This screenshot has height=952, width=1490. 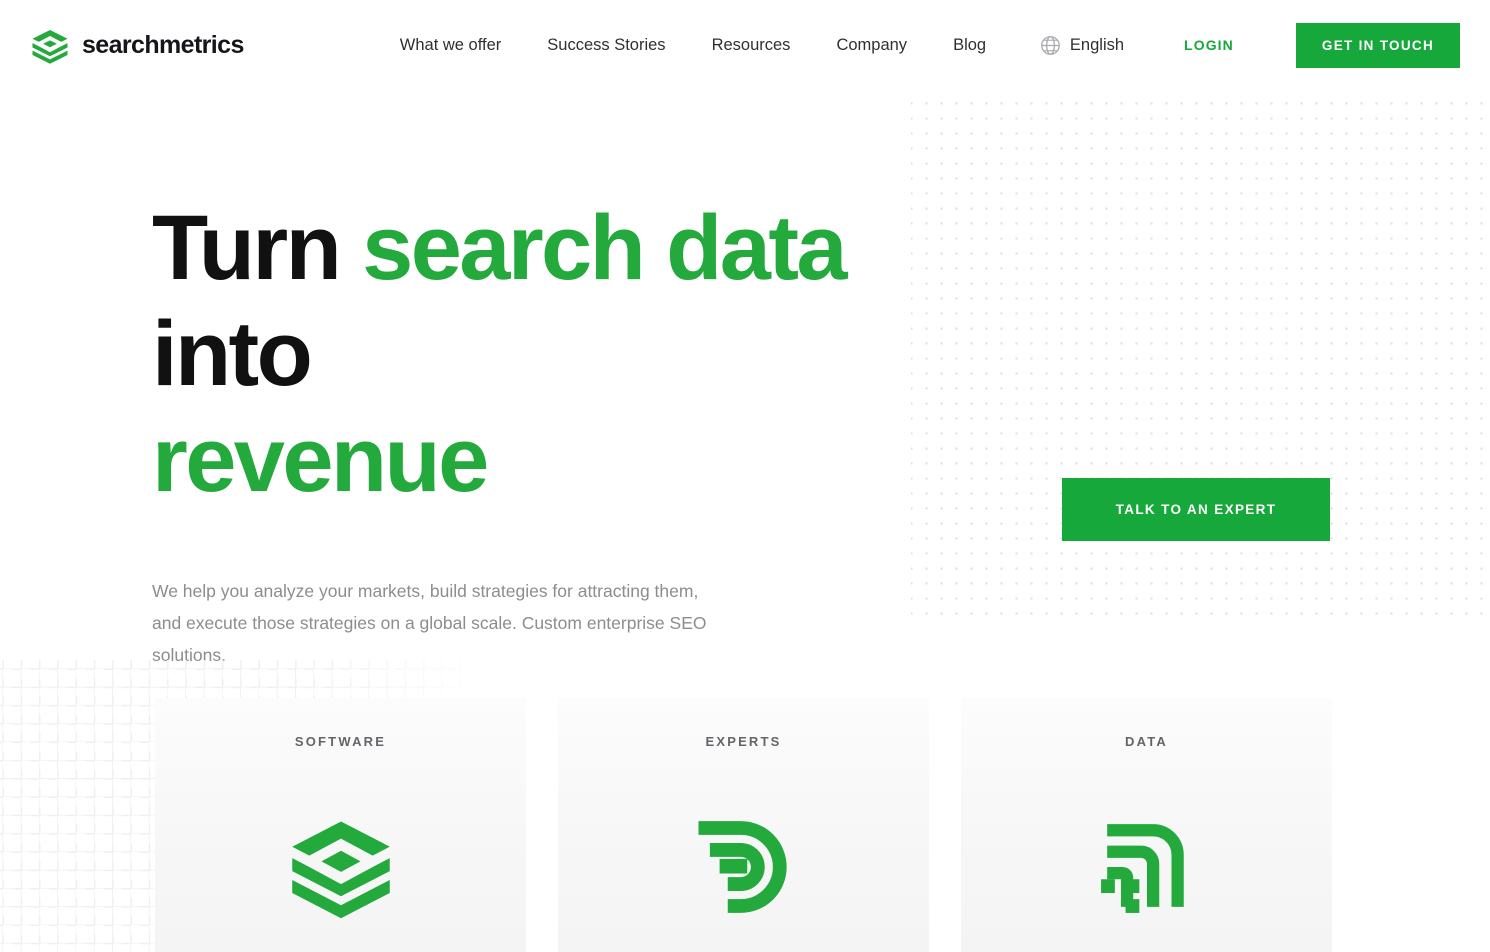 I want to click on hero-title-segment-4: revenue, so click(x=320, y=460).